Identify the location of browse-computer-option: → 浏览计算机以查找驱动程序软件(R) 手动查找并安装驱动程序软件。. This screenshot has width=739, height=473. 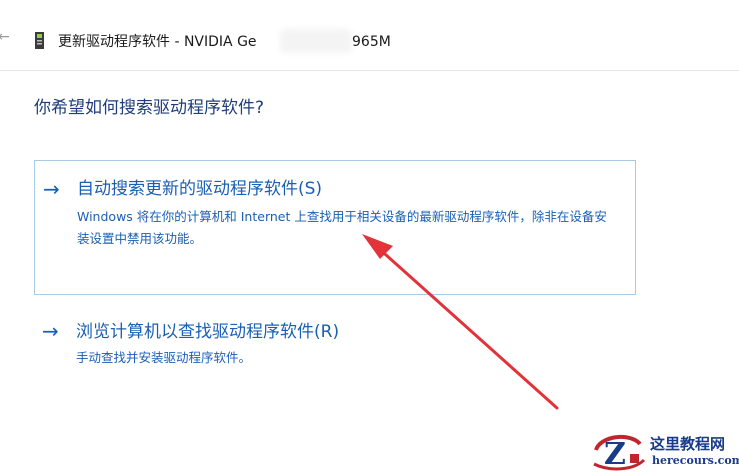
(335, 346).